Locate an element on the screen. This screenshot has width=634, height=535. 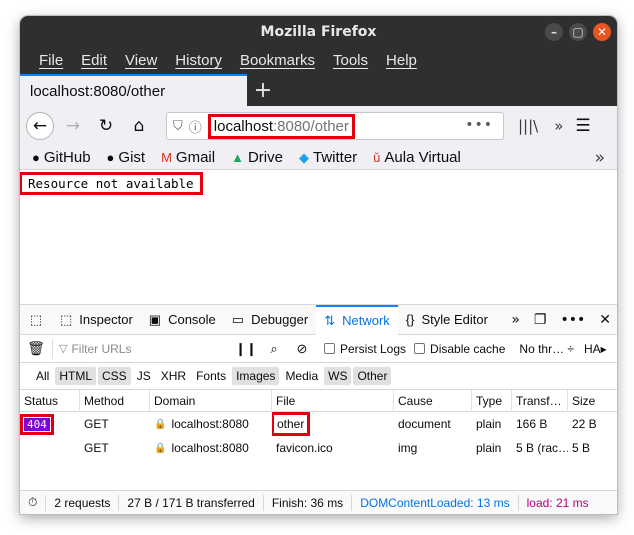
picker-icon: ⬚ is located at coordinates (36, 319).